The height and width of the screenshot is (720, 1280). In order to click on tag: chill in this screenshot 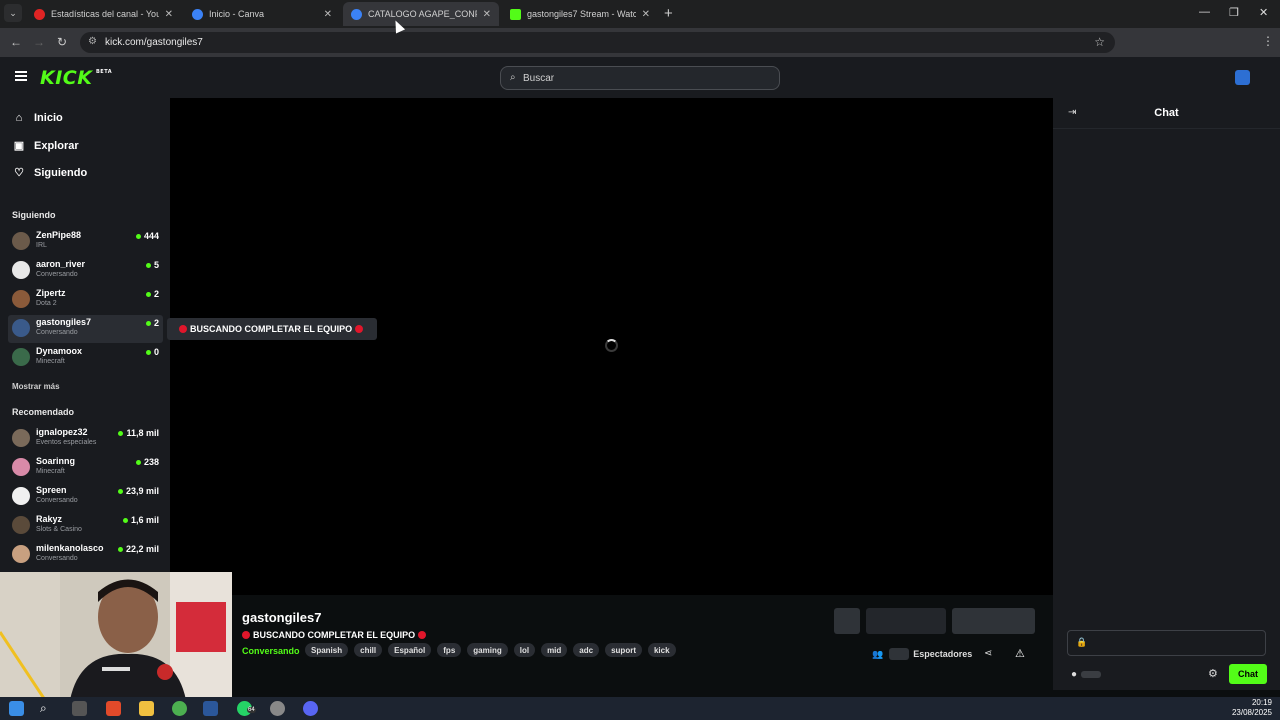, I will do `click(368, 650)`.